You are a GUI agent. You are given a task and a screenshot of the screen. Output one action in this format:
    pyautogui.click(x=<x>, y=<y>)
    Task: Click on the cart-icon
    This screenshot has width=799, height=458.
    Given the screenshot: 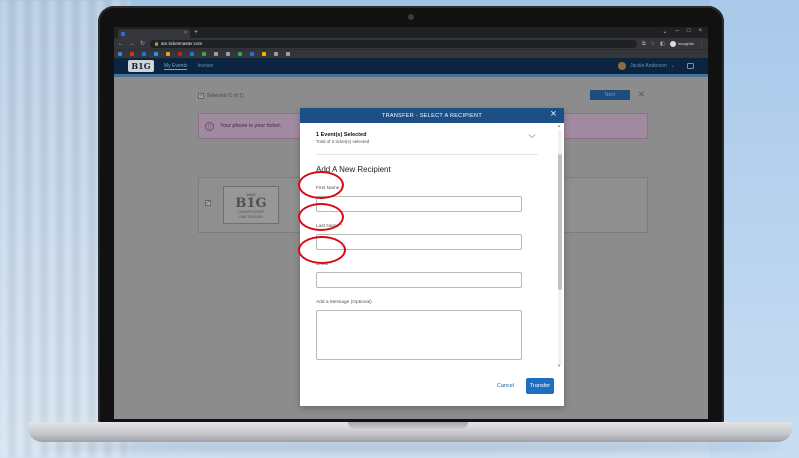 What is the action you would take?
    pyautogui.click(x=690, y=66)
    